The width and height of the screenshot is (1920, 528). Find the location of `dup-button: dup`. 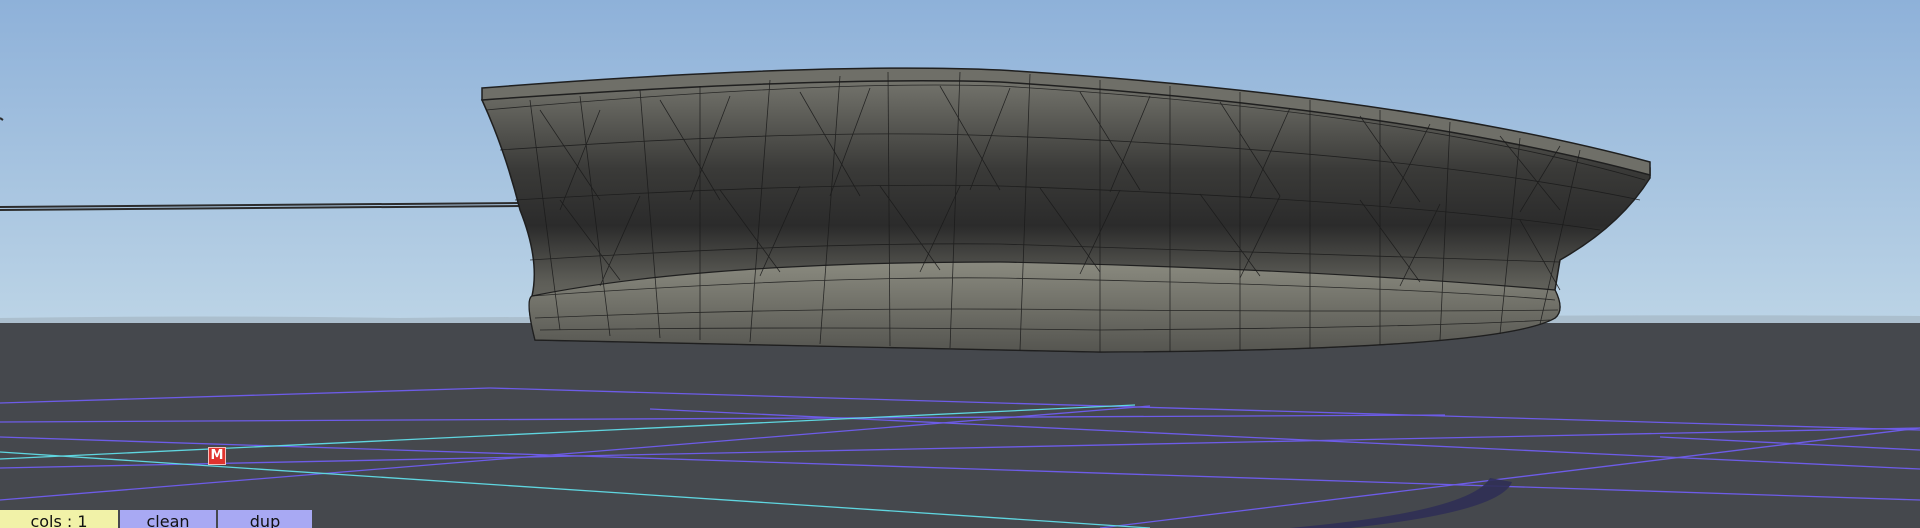

dup-button: dup is located at coordinates (265, 519).